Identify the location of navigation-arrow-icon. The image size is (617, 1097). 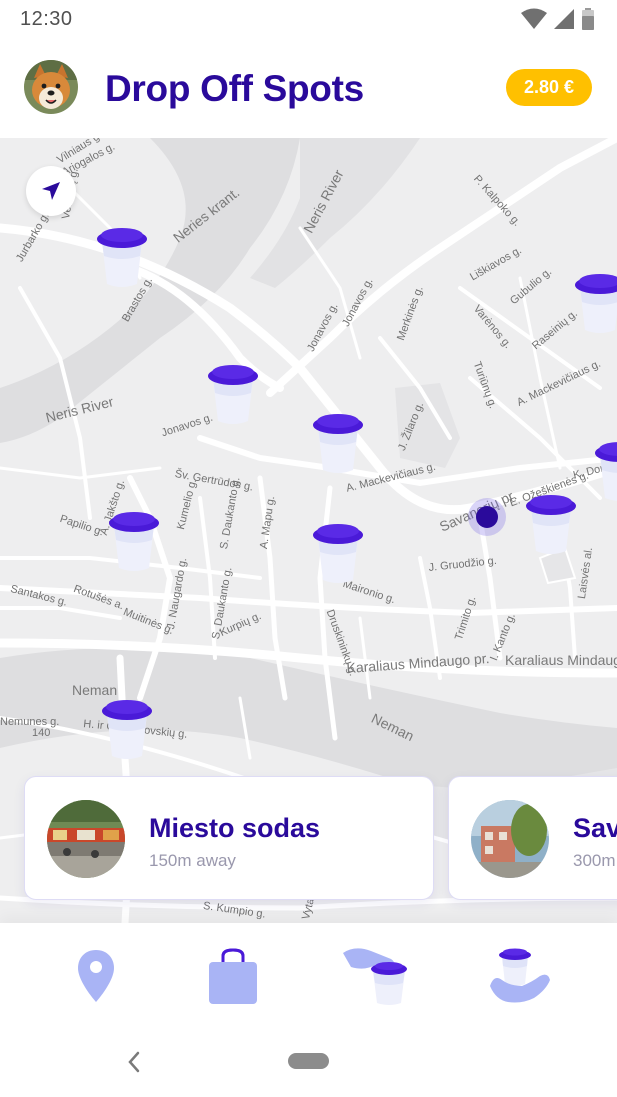
(51, 191).